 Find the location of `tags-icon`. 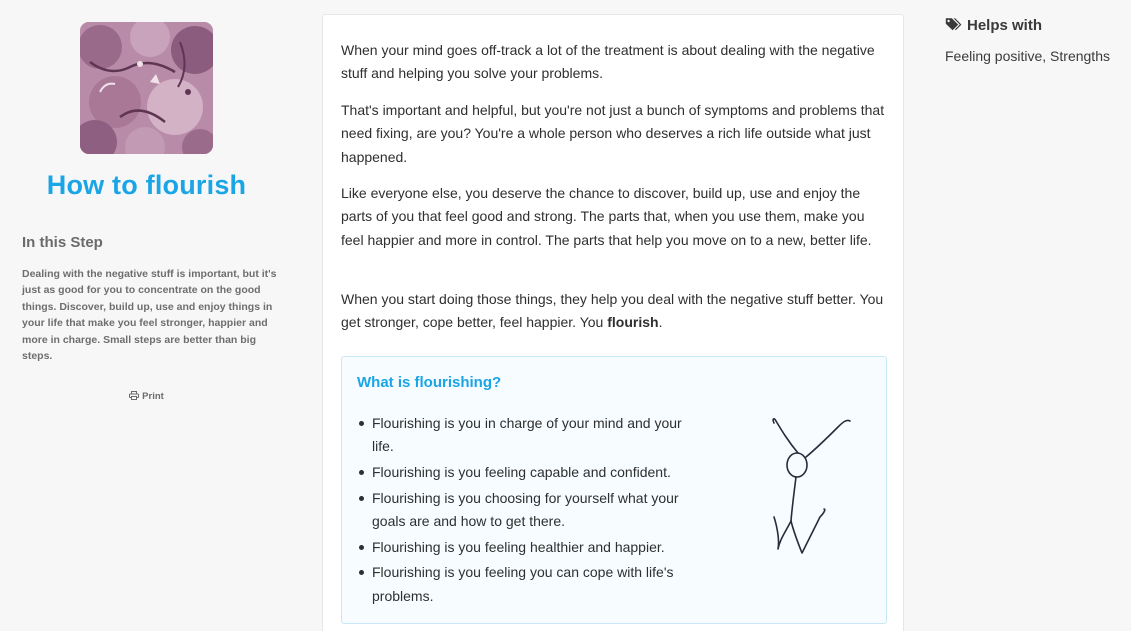

tags-icon is located at coordinates (953, 26).